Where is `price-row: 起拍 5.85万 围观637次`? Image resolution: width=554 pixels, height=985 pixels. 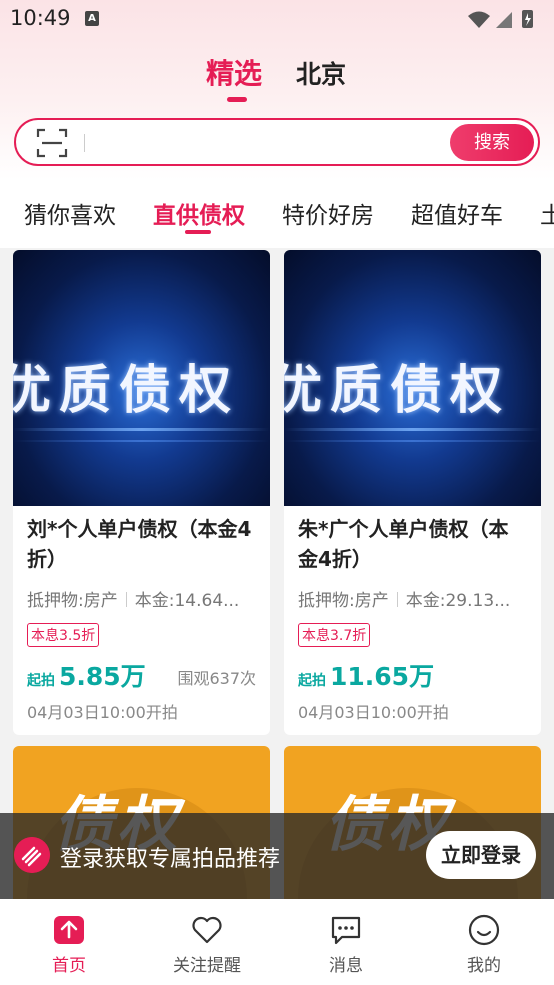
price-row: 起拍 5.85万 围观637次 is located at coordinates (141, 674).